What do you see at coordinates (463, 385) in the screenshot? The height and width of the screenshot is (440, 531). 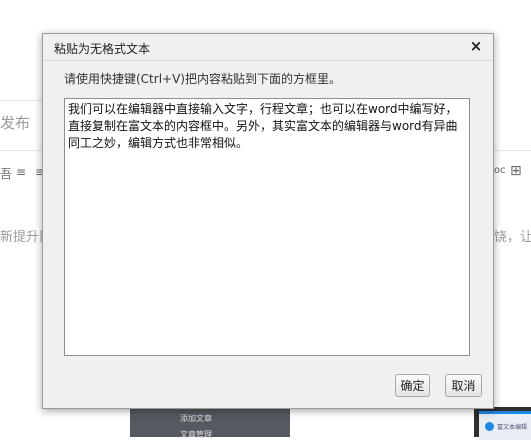 I see `cancel-button: 取消` at bounding box center [463, 385].